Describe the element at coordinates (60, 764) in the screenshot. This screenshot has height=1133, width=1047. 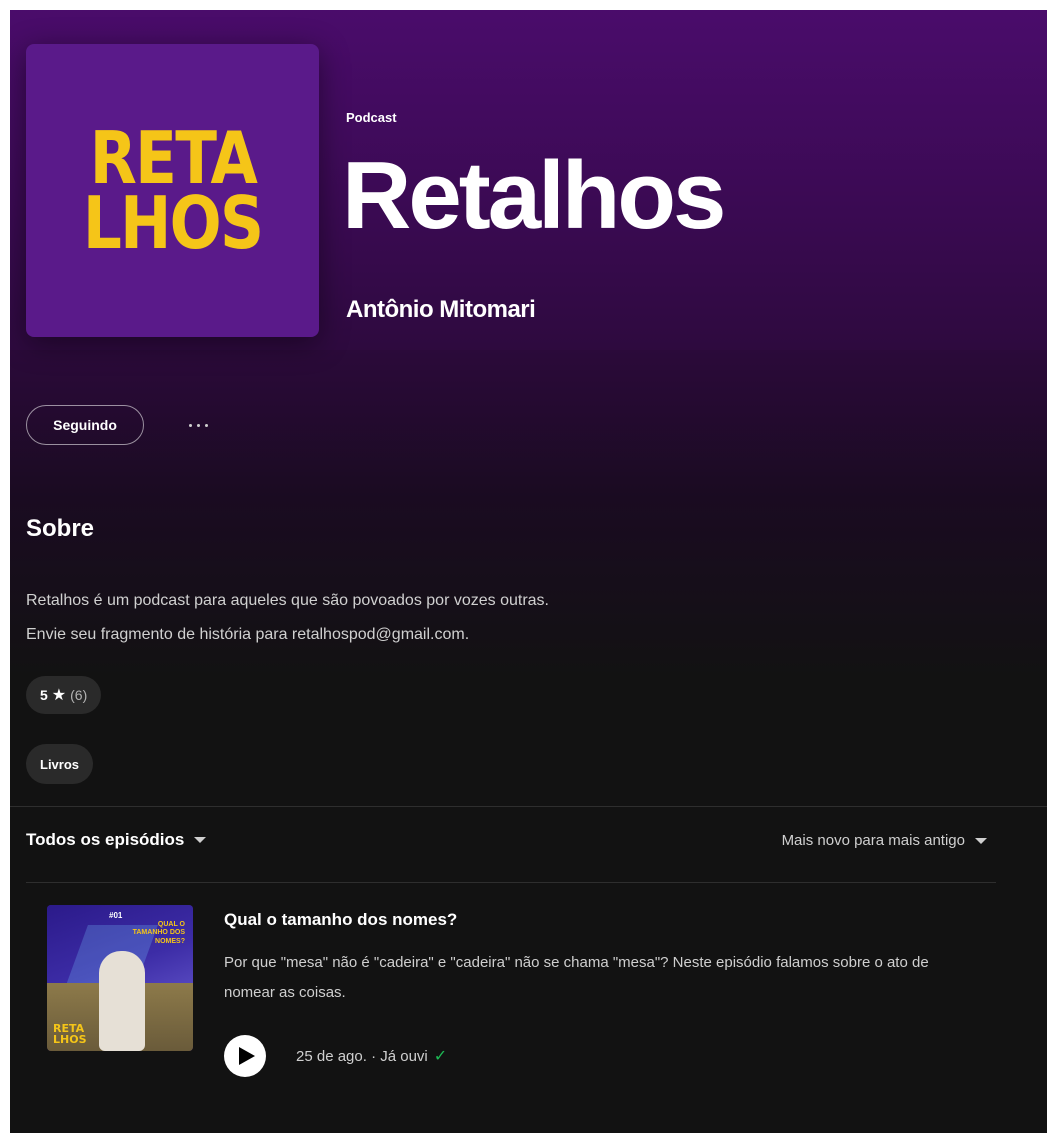
I see `category-chip: Livros` at that location.